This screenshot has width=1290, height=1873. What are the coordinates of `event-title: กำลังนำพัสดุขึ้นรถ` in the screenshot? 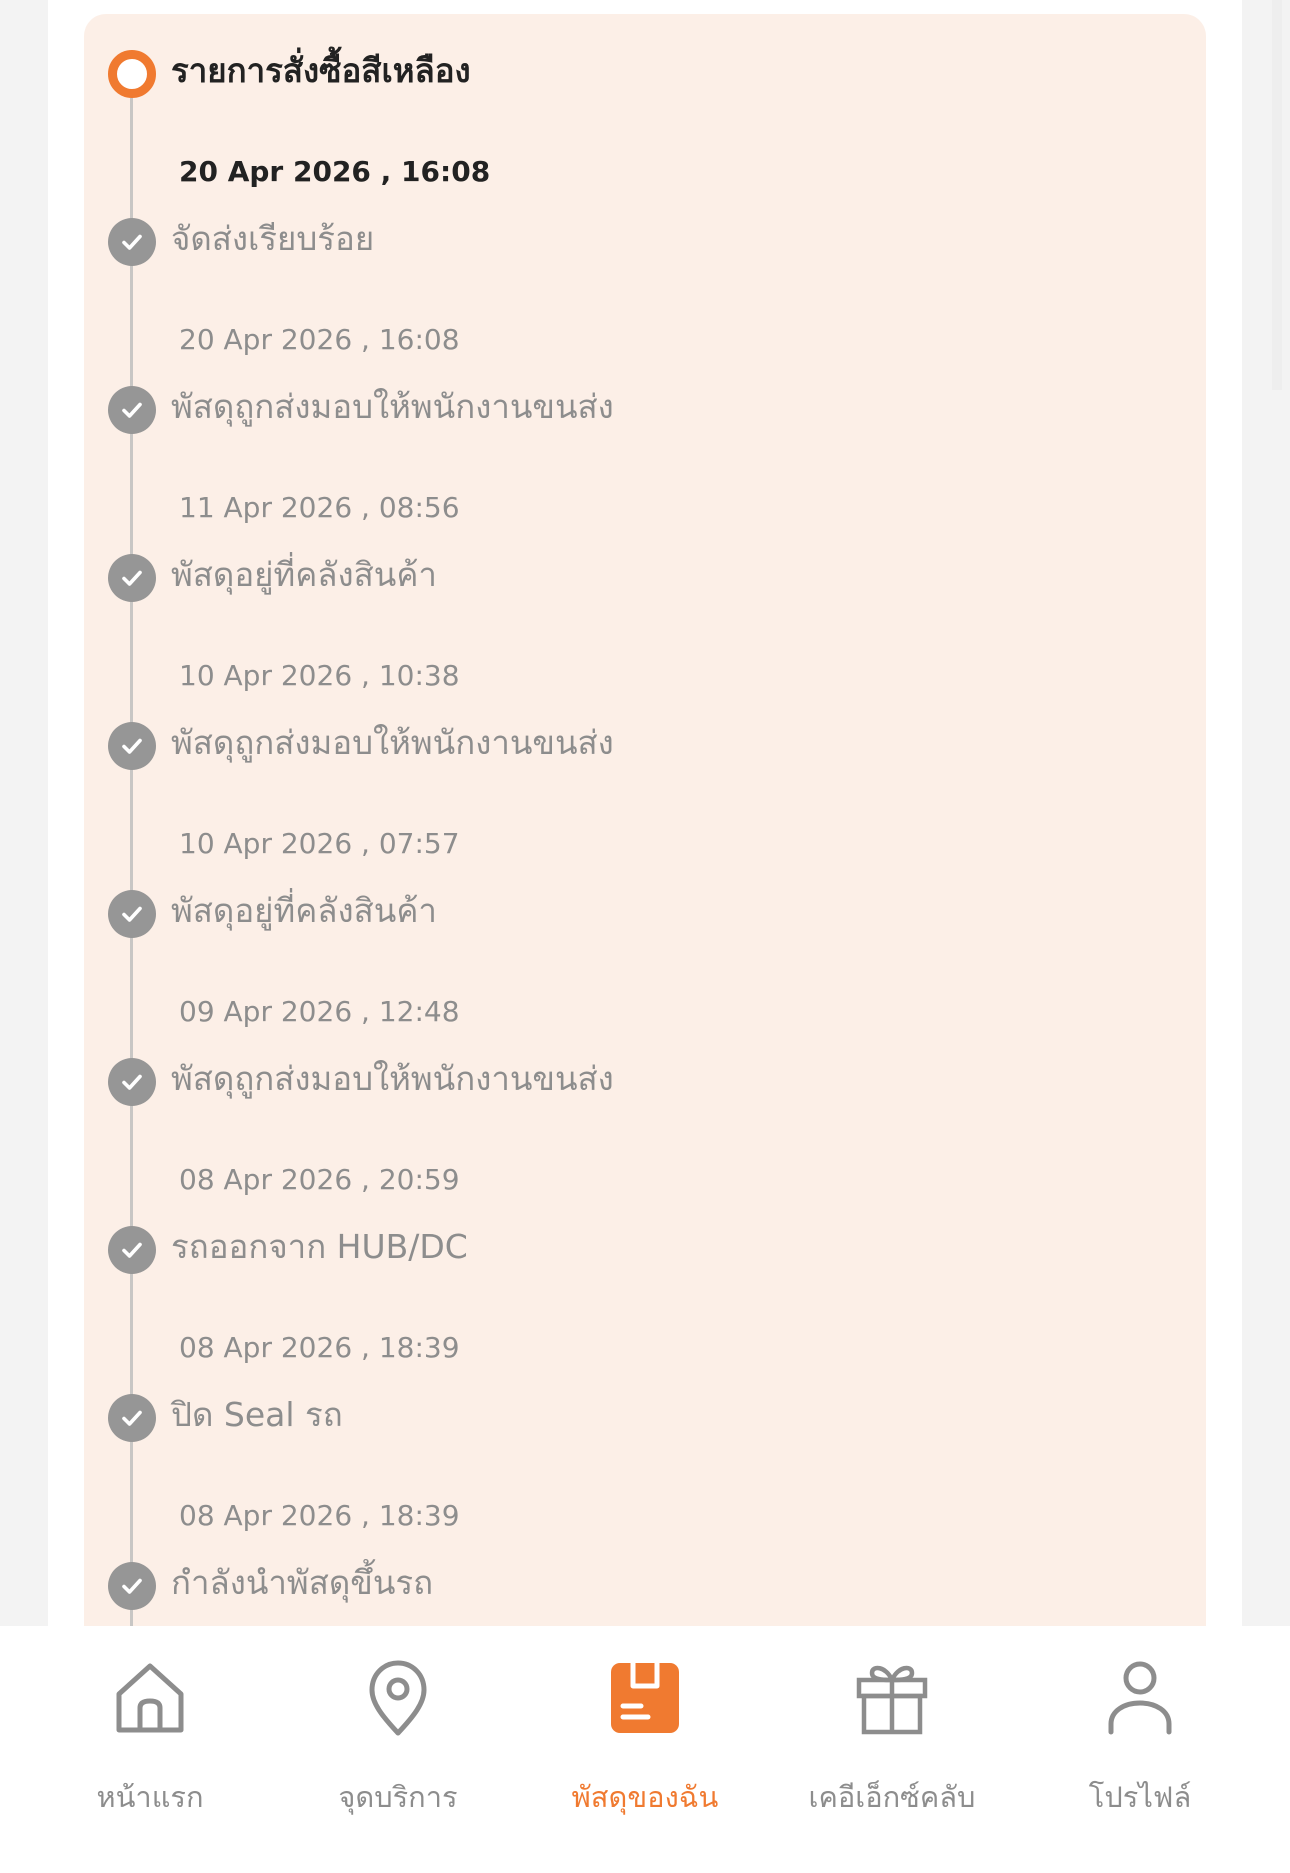 It's located at (302, 1582).